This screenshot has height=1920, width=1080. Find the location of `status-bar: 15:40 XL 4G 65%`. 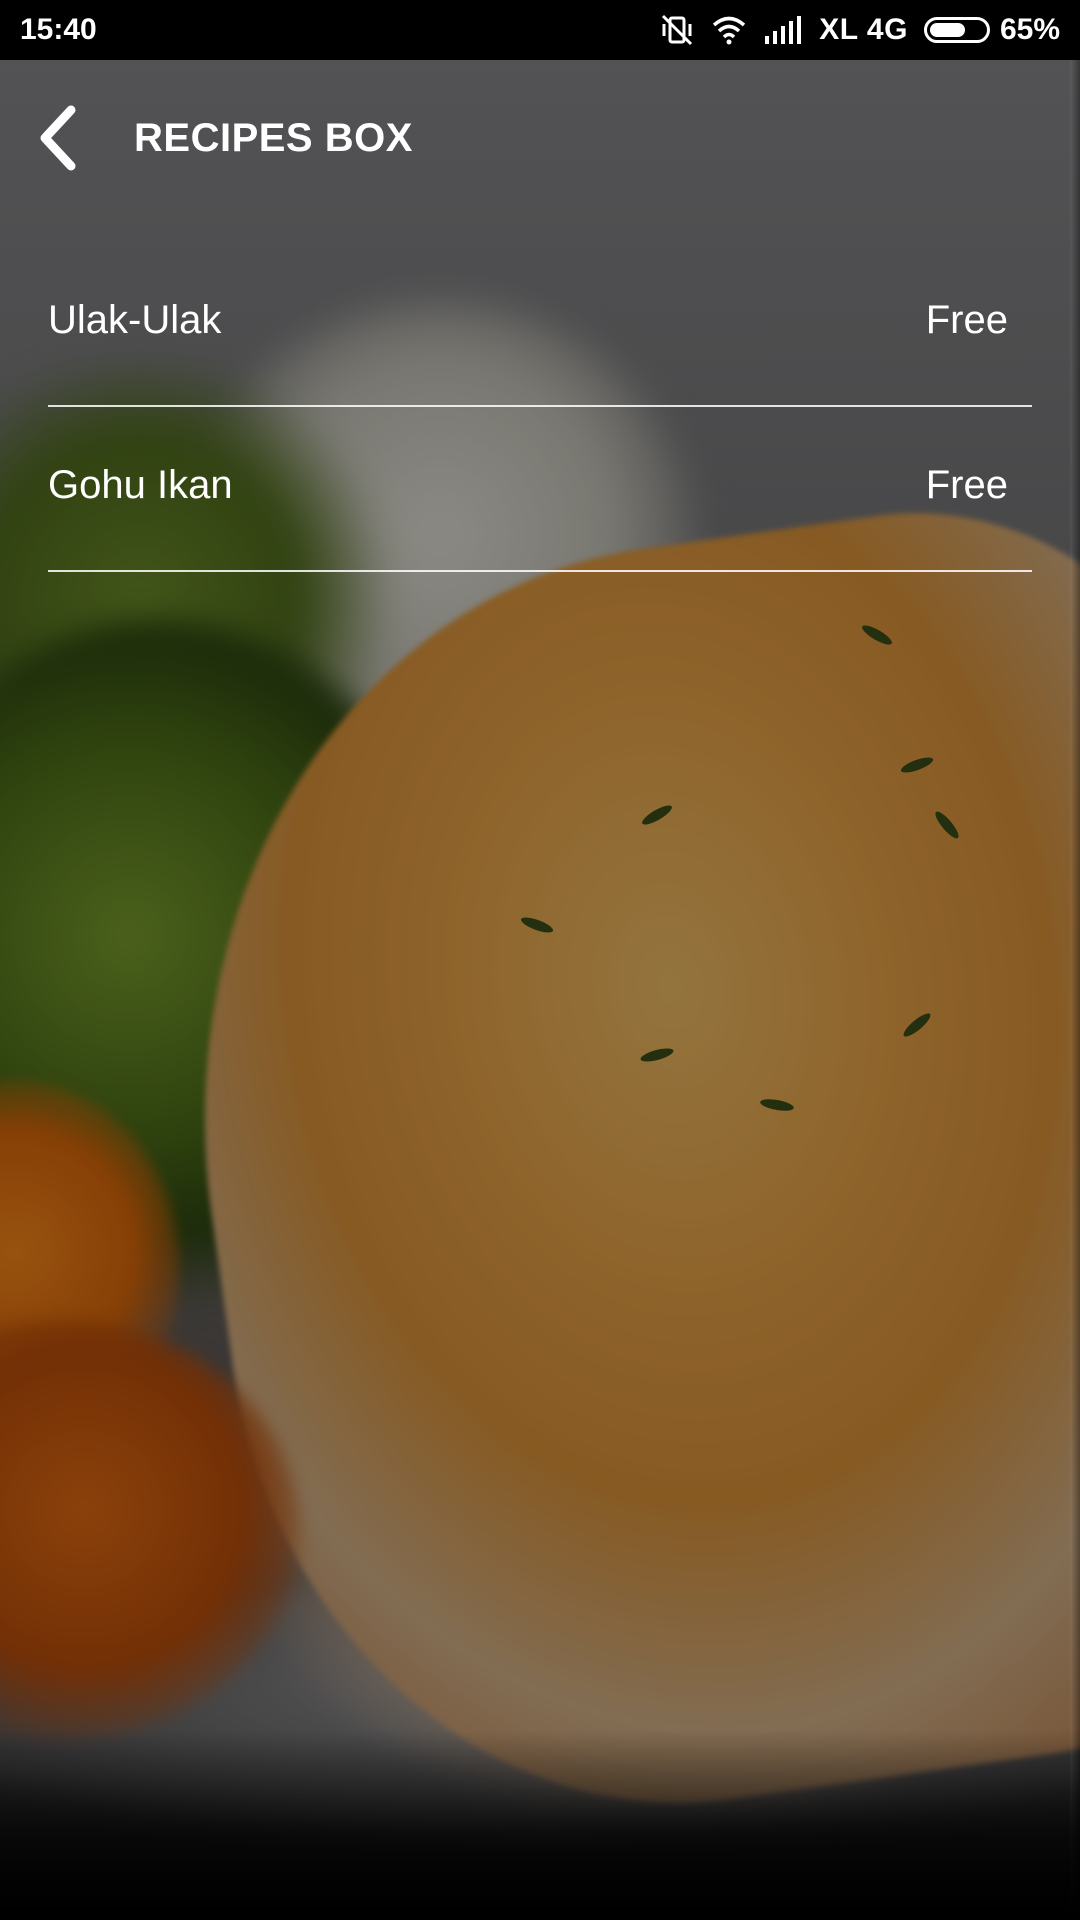

status-bar: 15:40 XL 4G 65% is located at coordinates (540, 30).